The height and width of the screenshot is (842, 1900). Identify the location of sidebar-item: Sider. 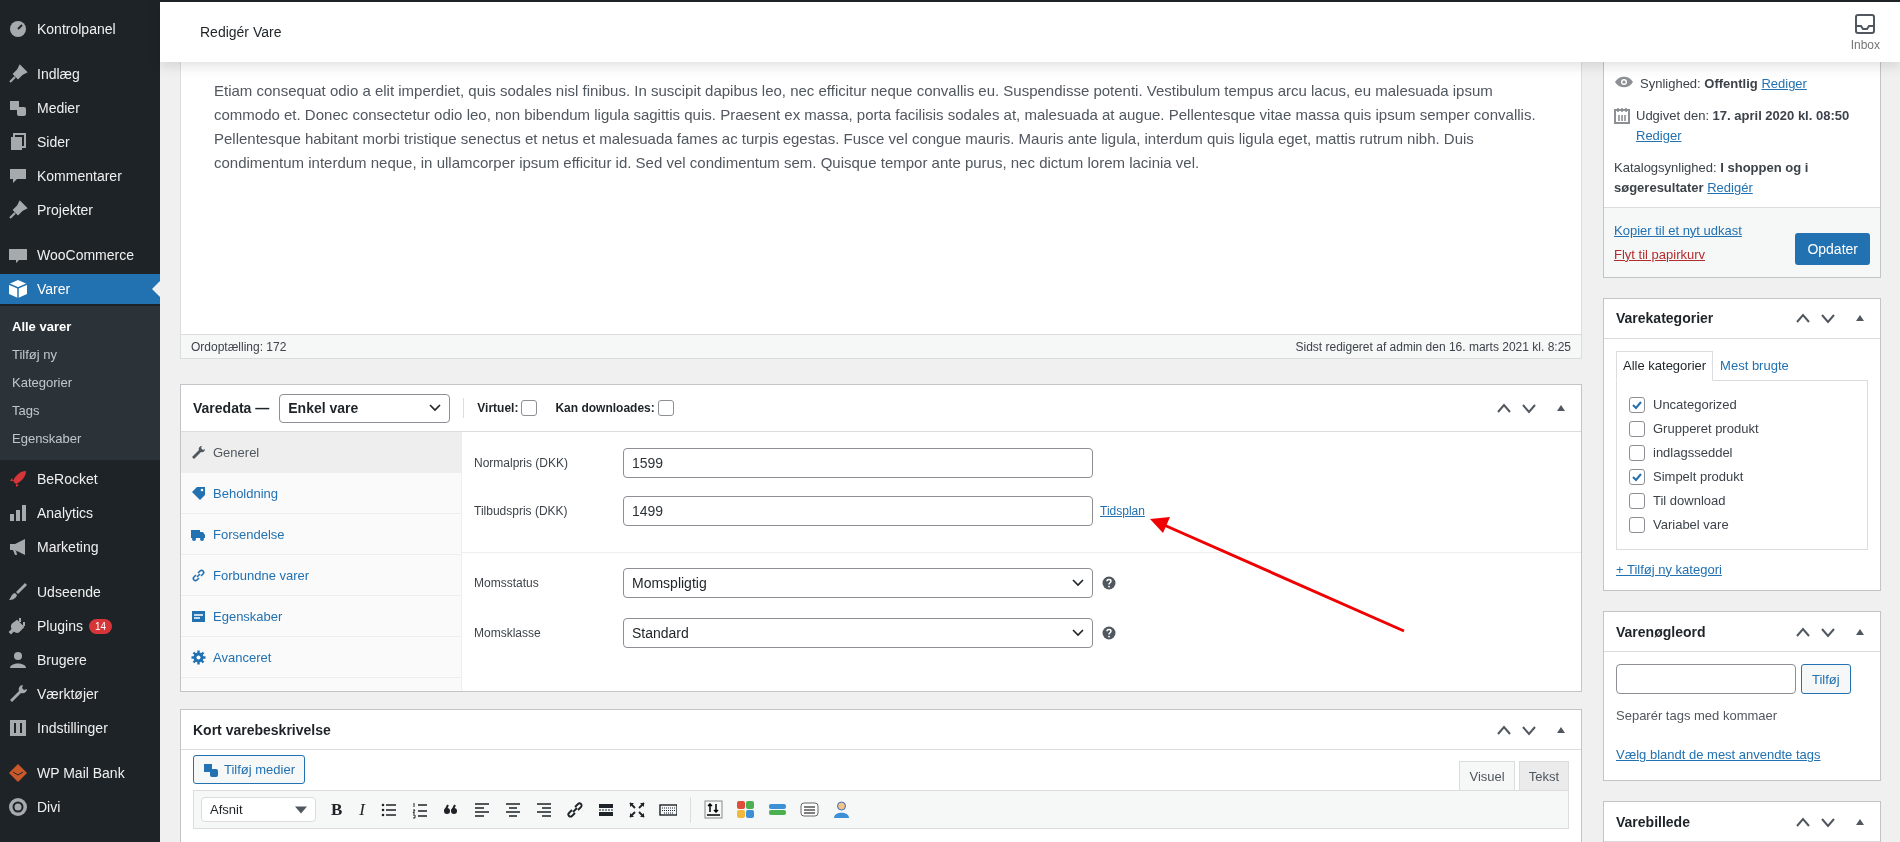
(80, 142).